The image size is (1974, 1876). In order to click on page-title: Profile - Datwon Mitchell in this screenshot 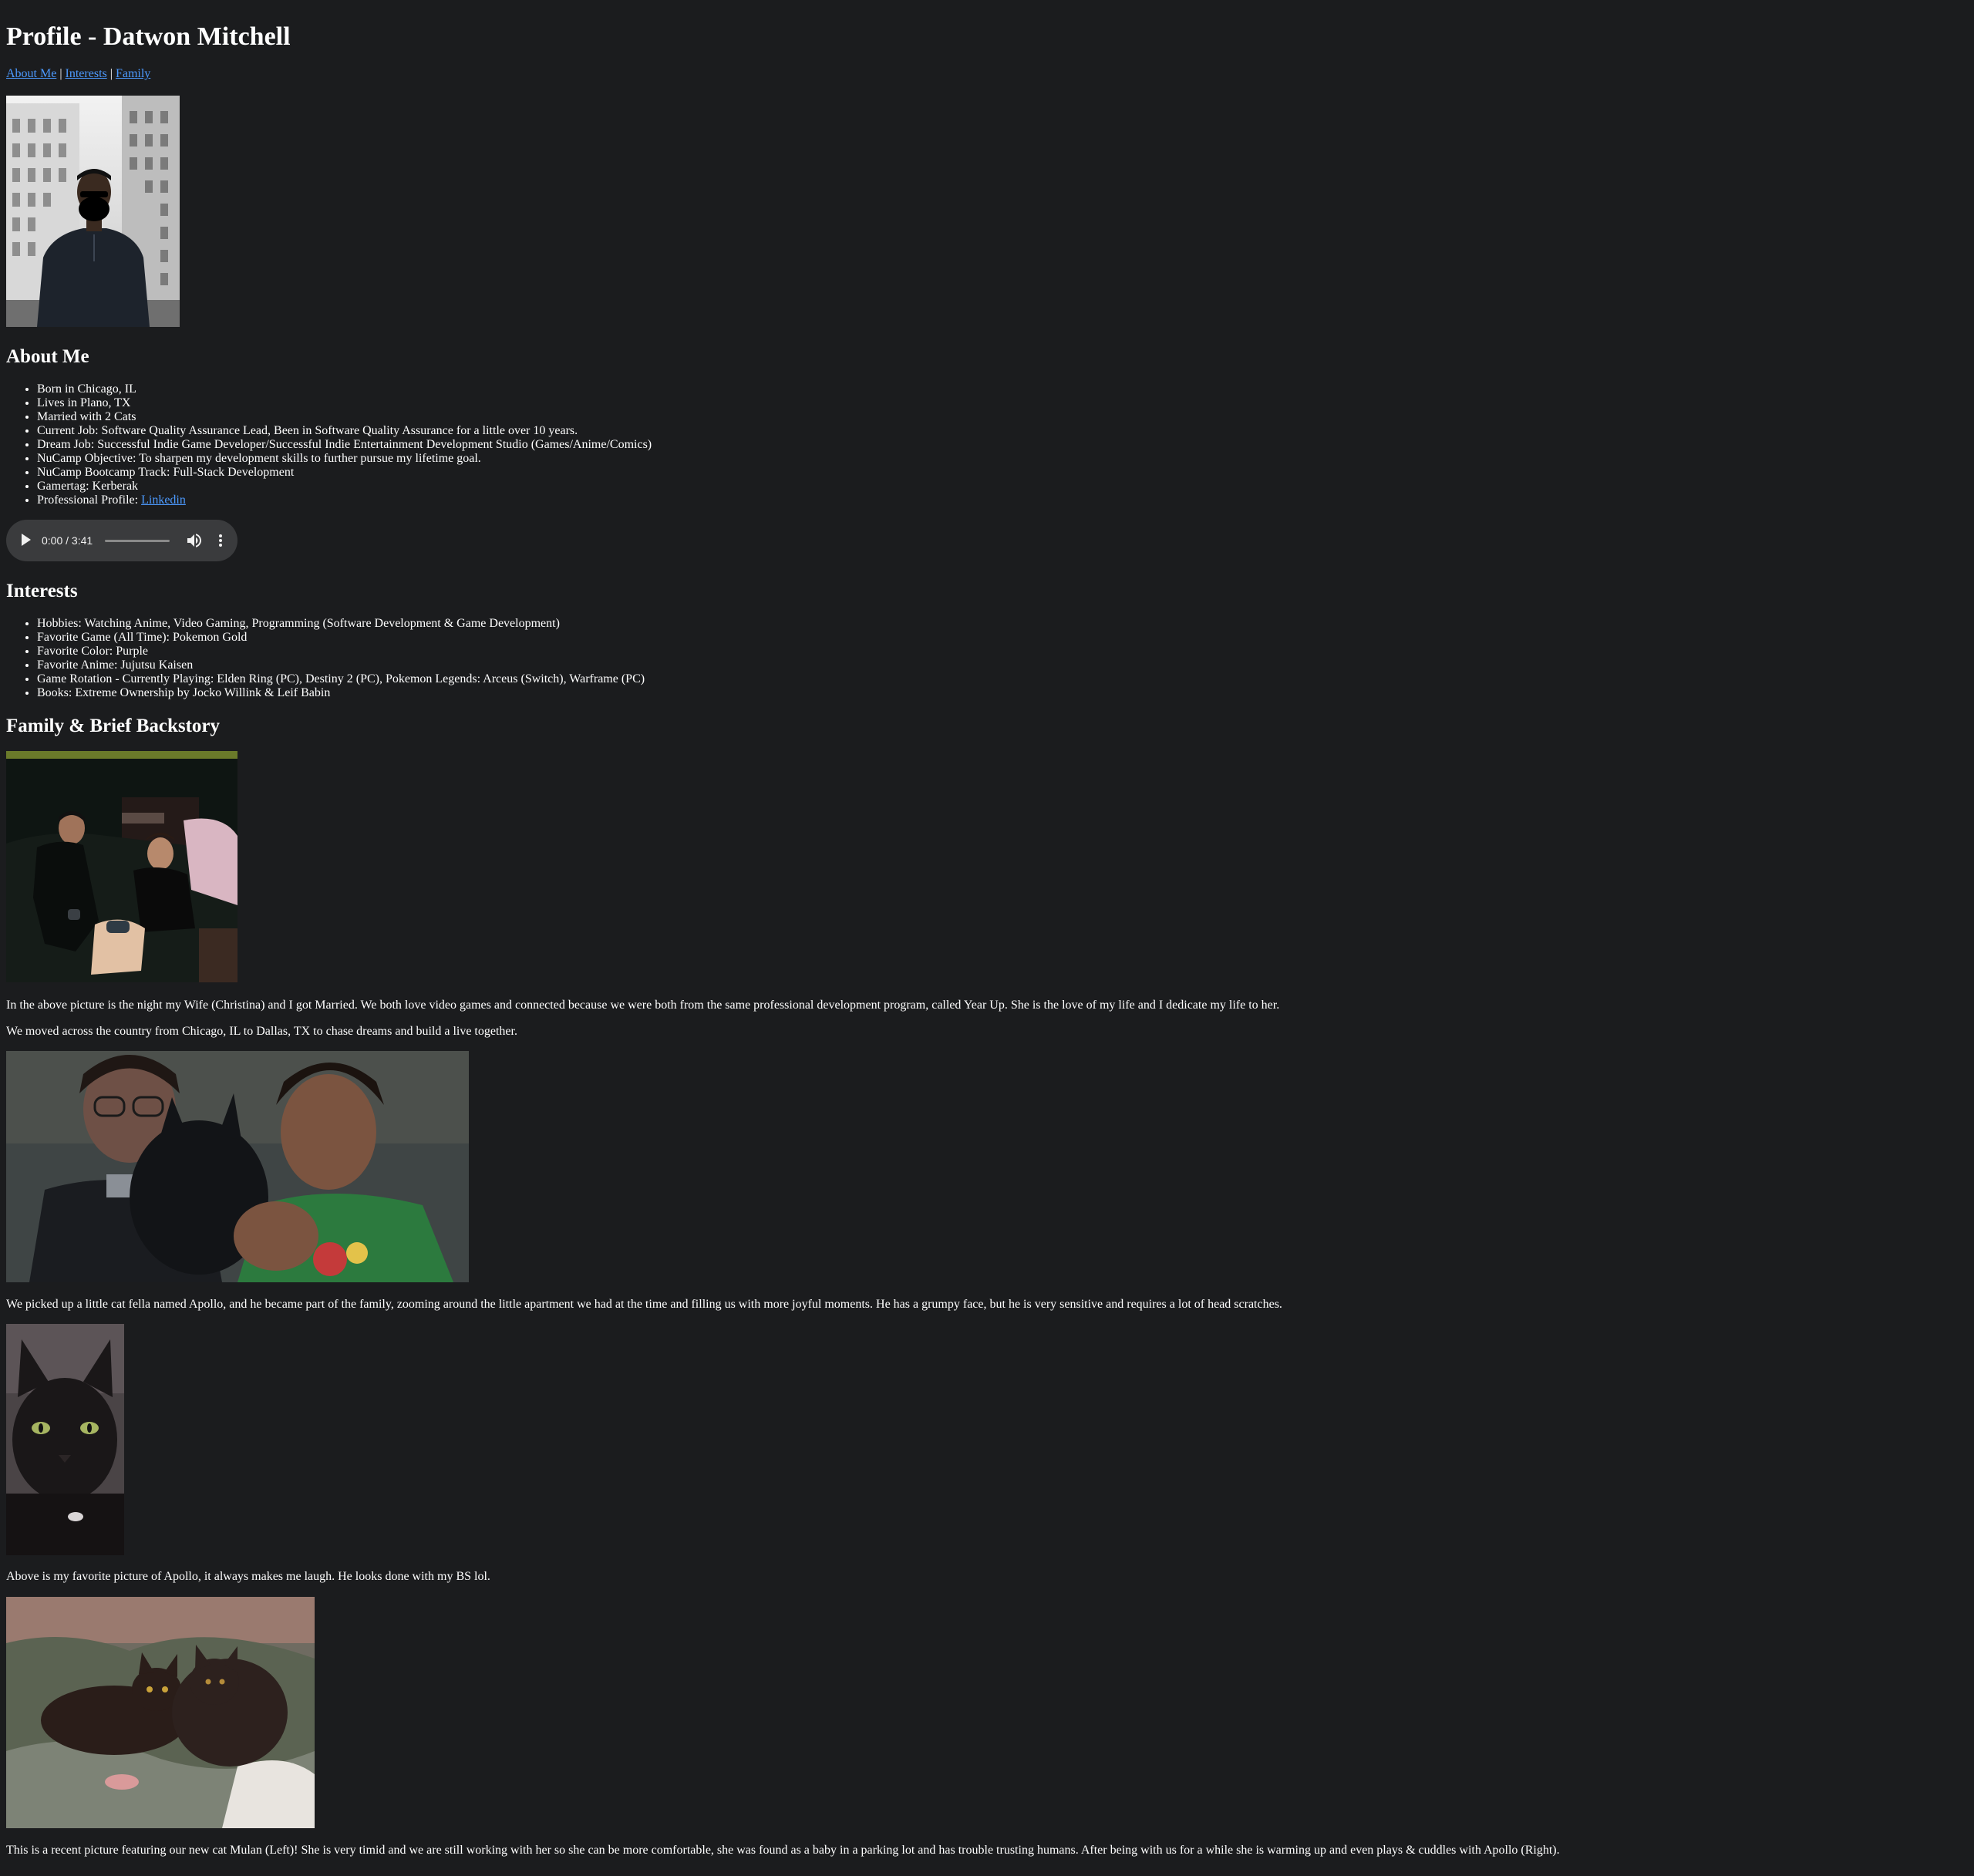, I will do `click(149, 36)`.